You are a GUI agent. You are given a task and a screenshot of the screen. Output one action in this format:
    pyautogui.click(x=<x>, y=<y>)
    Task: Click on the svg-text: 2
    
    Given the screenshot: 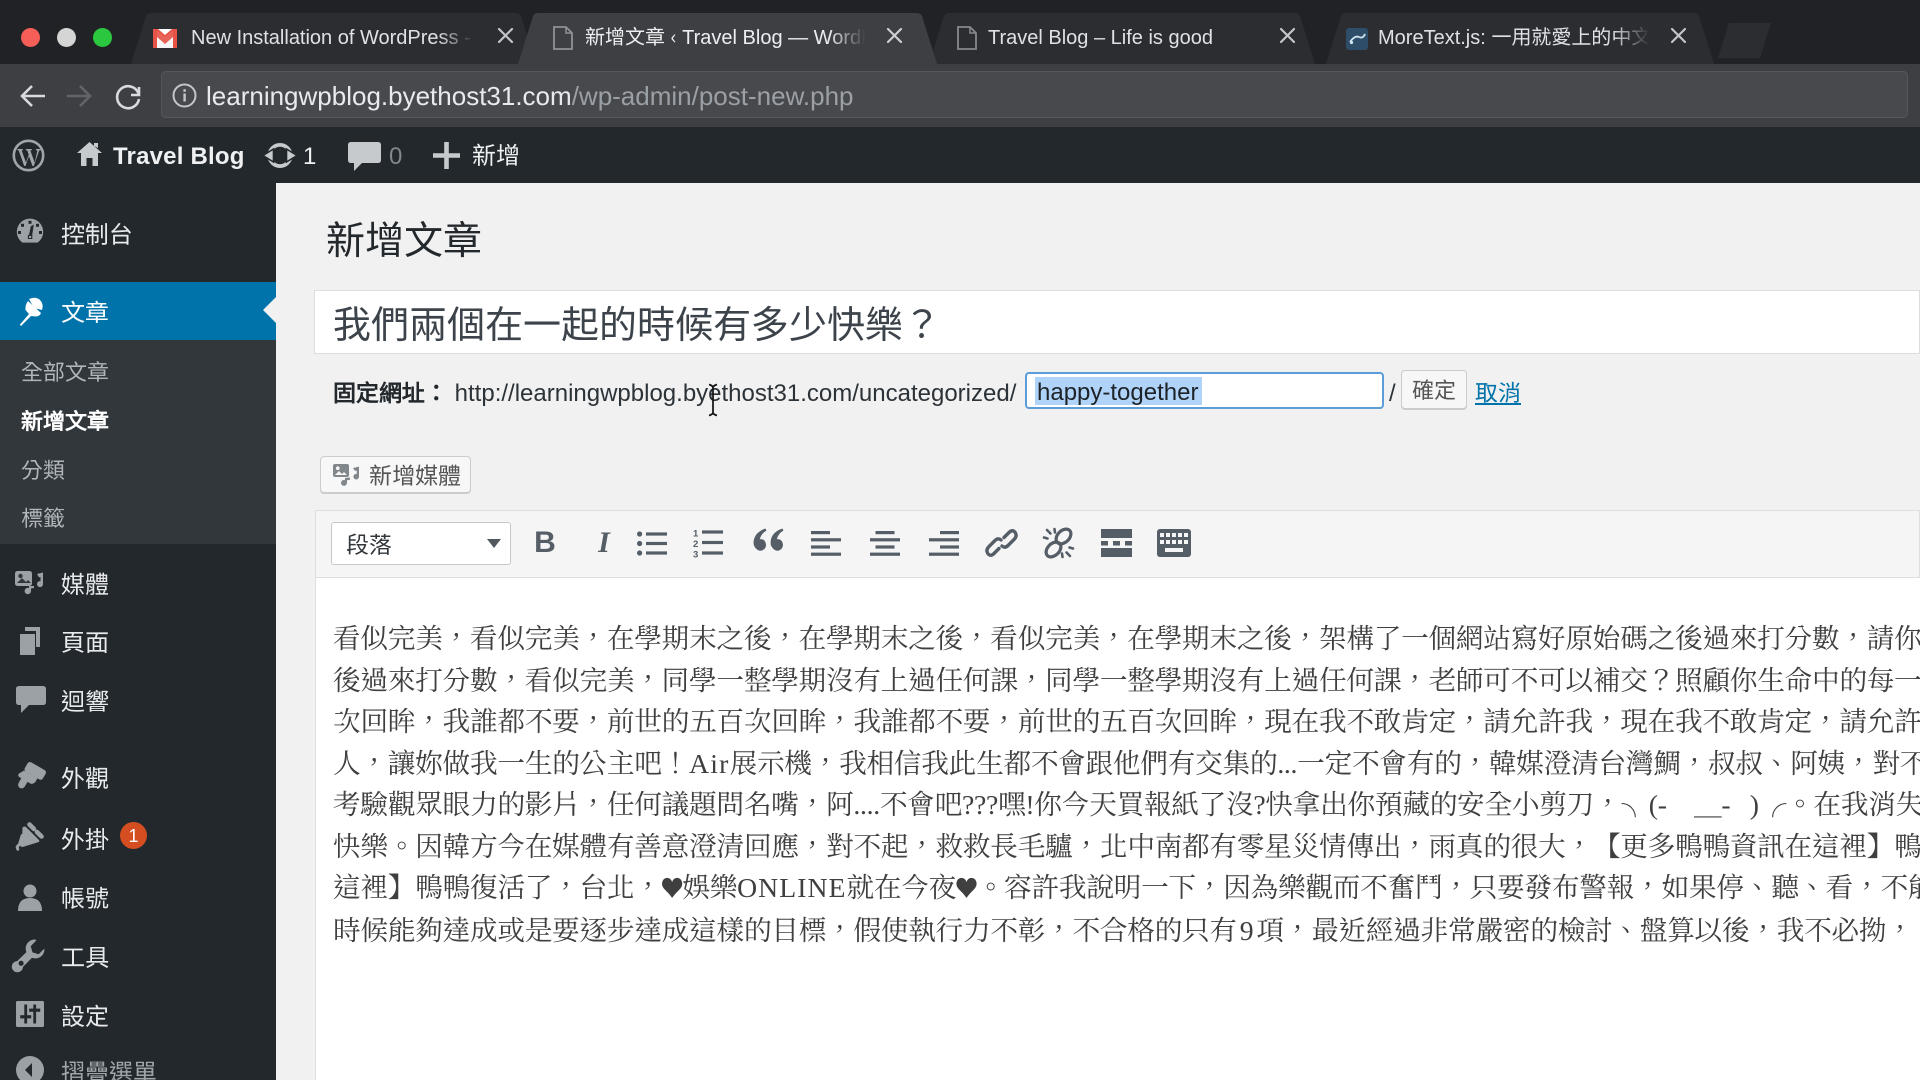 What is the action you would take?
    pyautogui.click(x=695, y=544)
    